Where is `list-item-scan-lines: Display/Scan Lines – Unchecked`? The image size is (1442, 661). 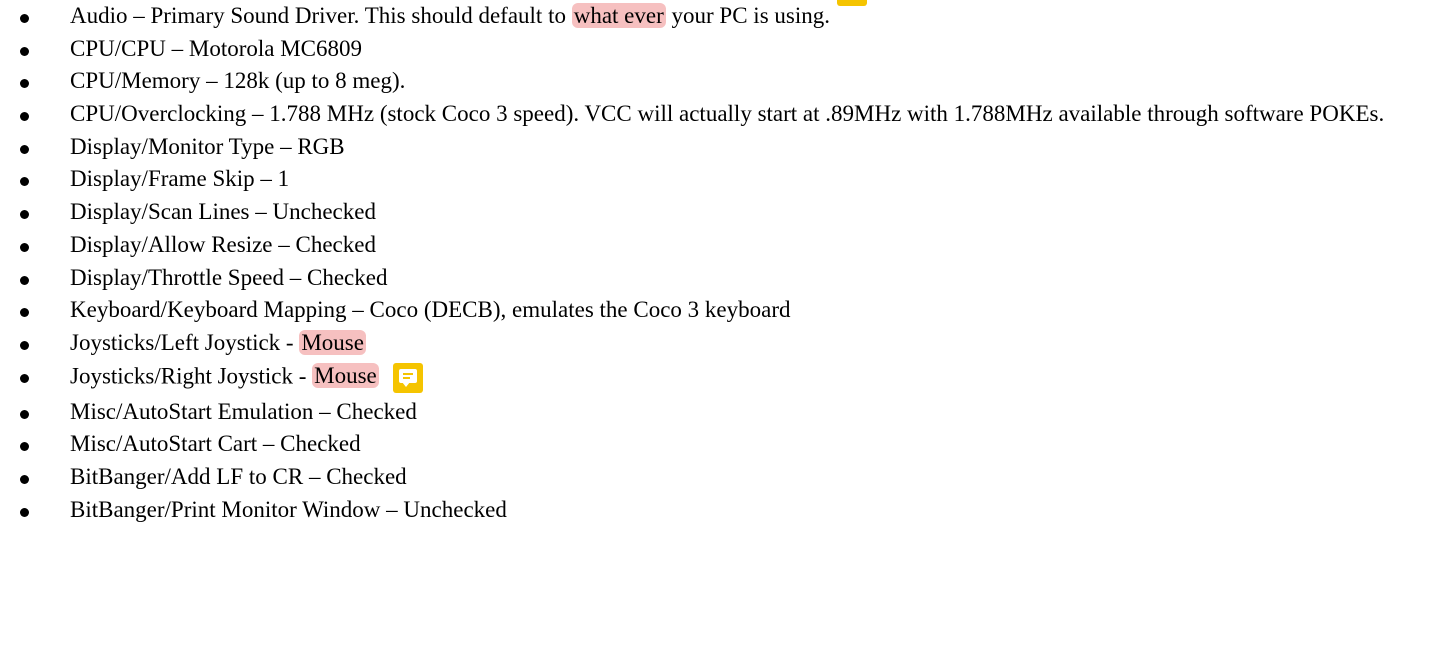
list-item-scan-lines: Display/Scan Lines – Unchecked is located at coordinates (705, 215).